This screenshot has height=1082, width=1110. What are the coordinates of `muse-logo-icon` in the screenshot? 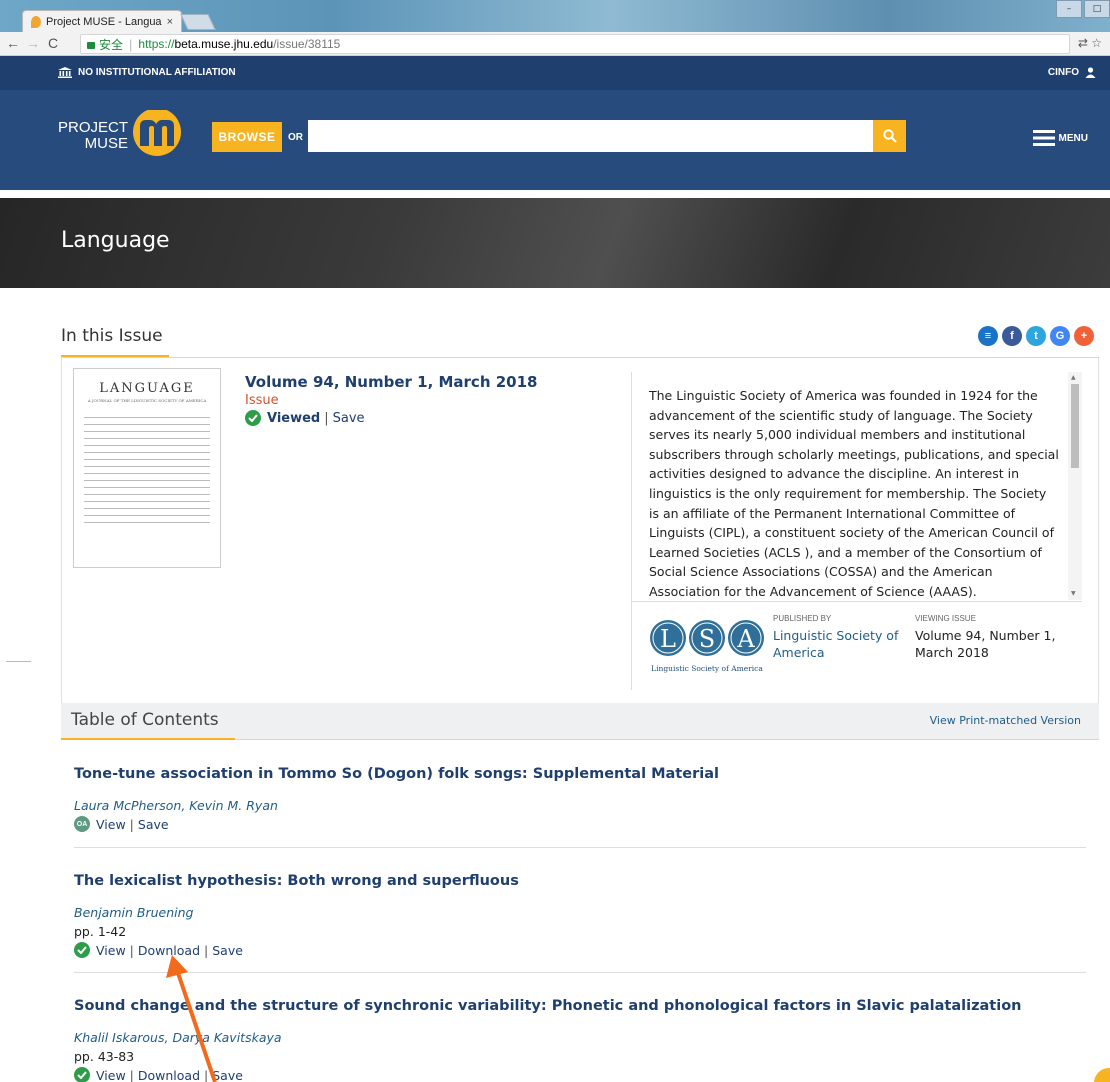 It's located at (157, 135).